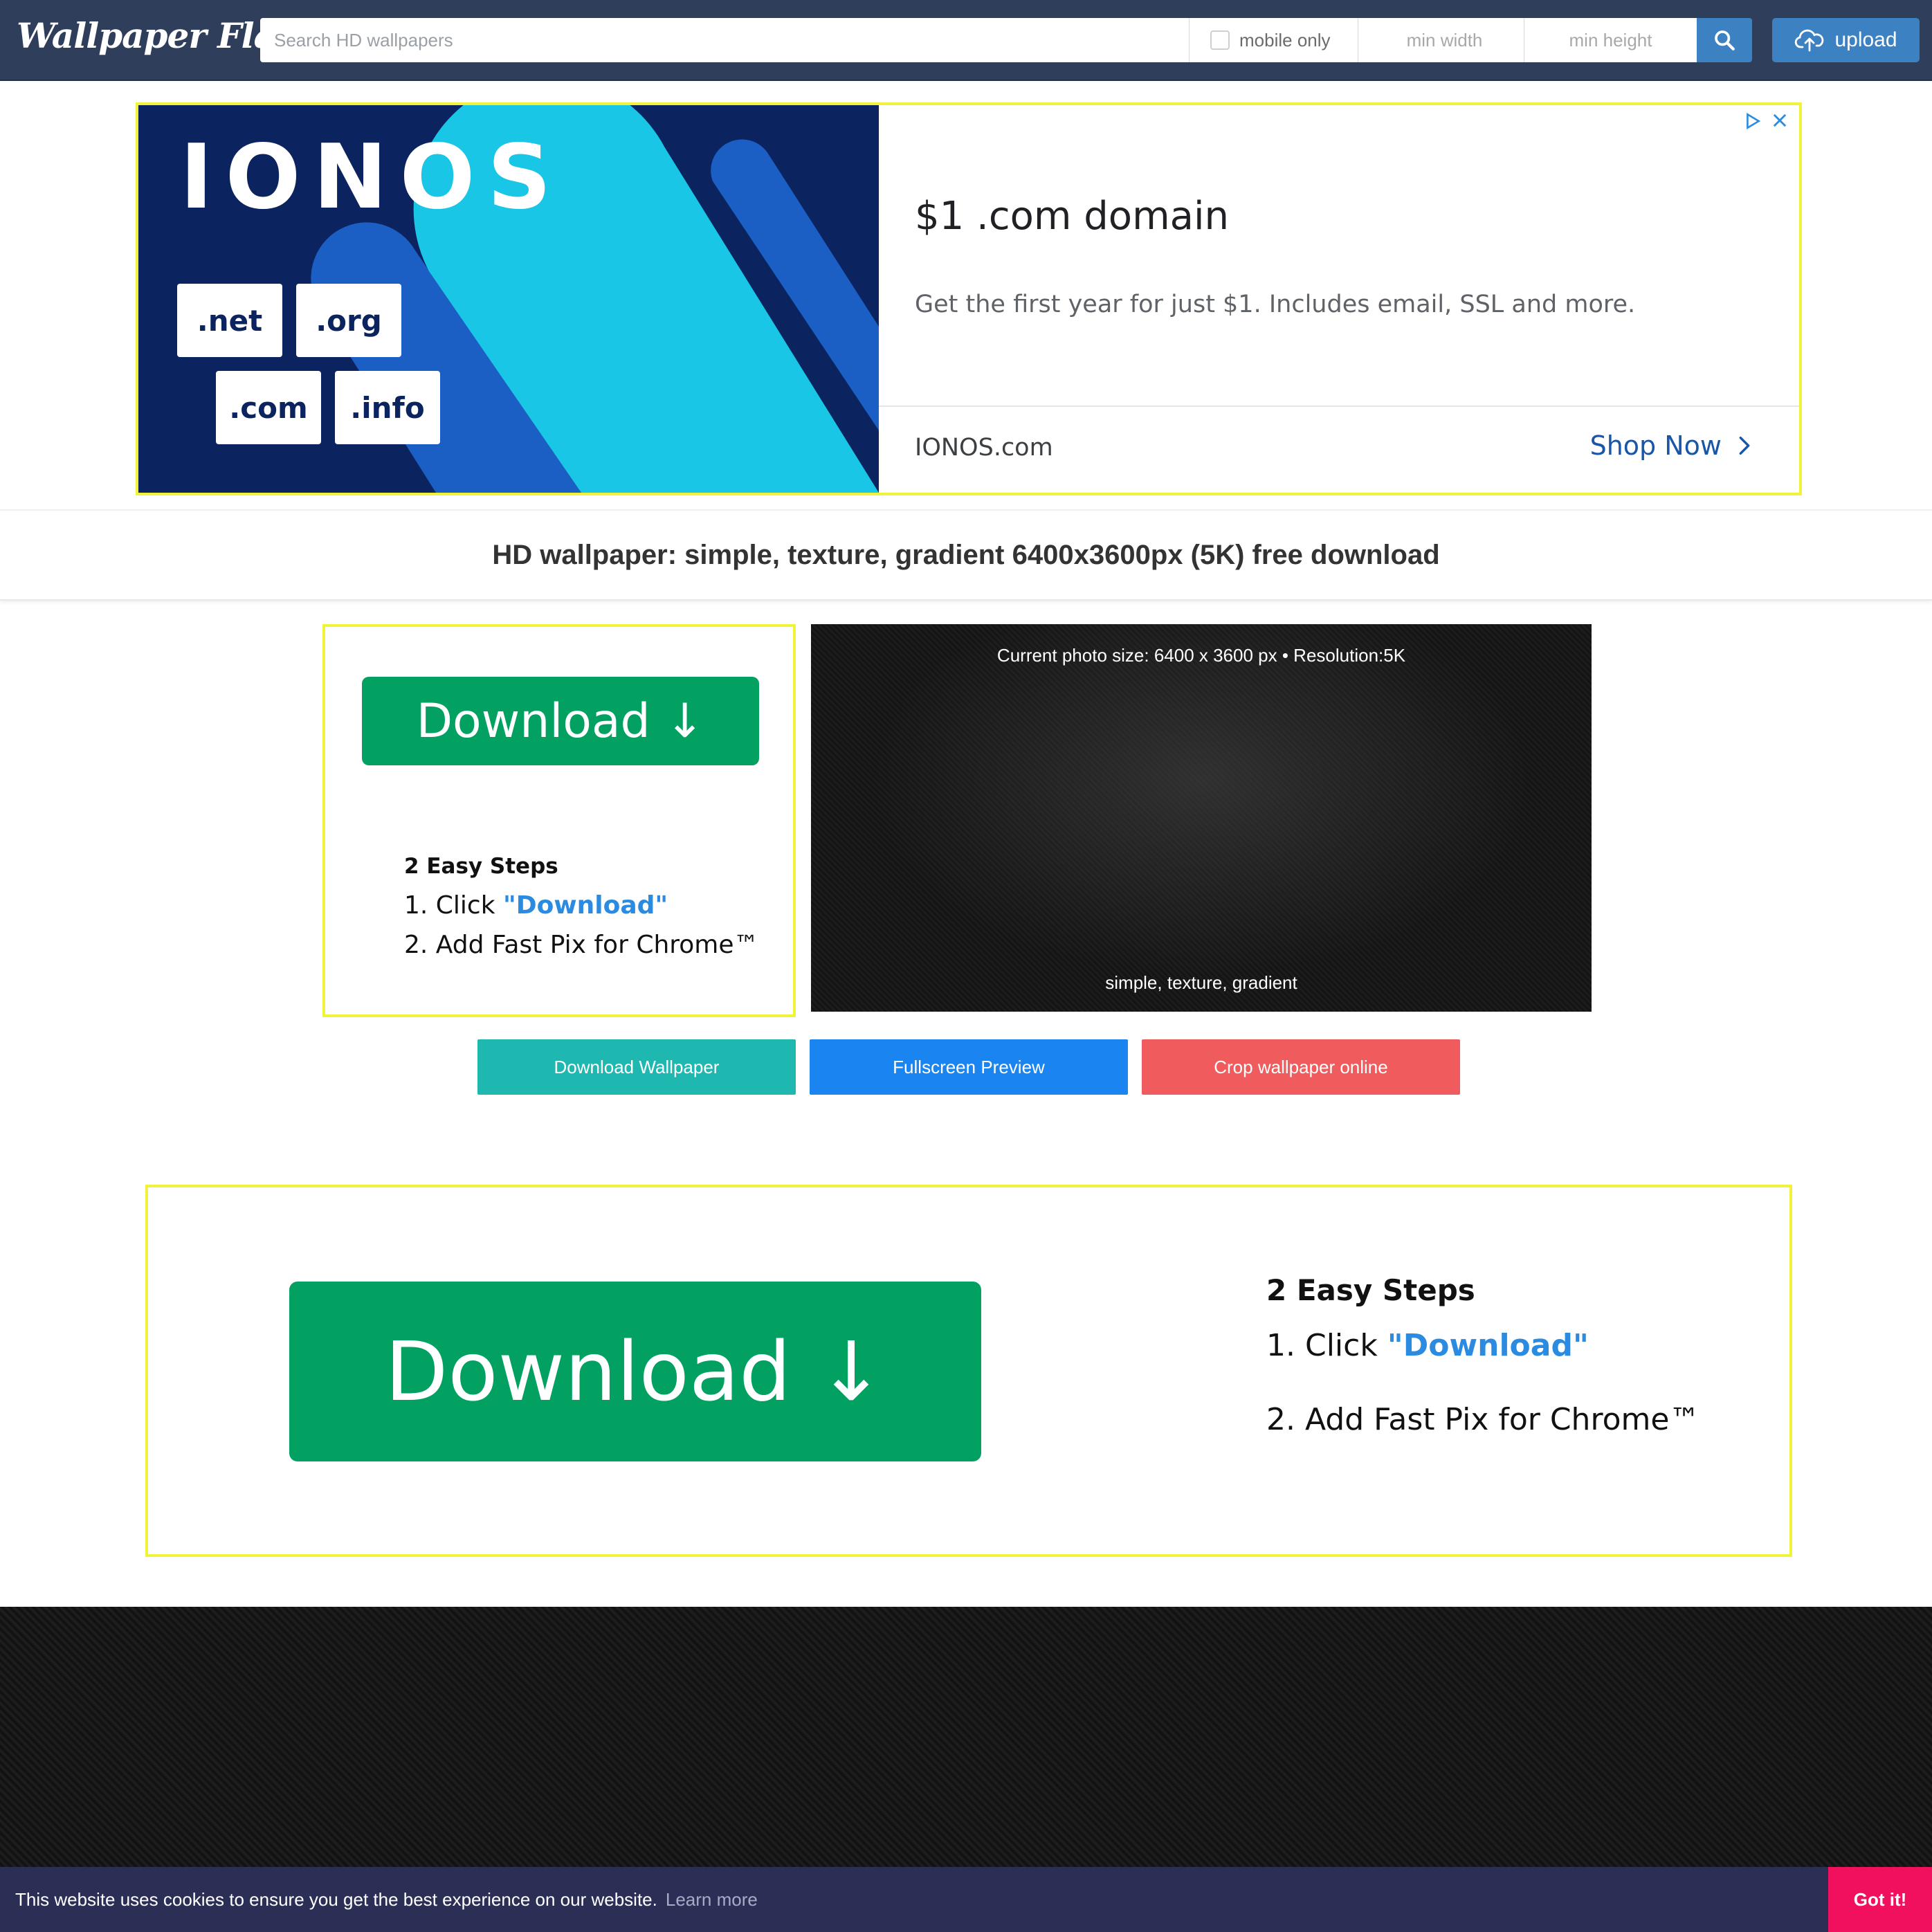 The image size is (1932, 1932). I want to click on min-height-input, so click(1610, 40).